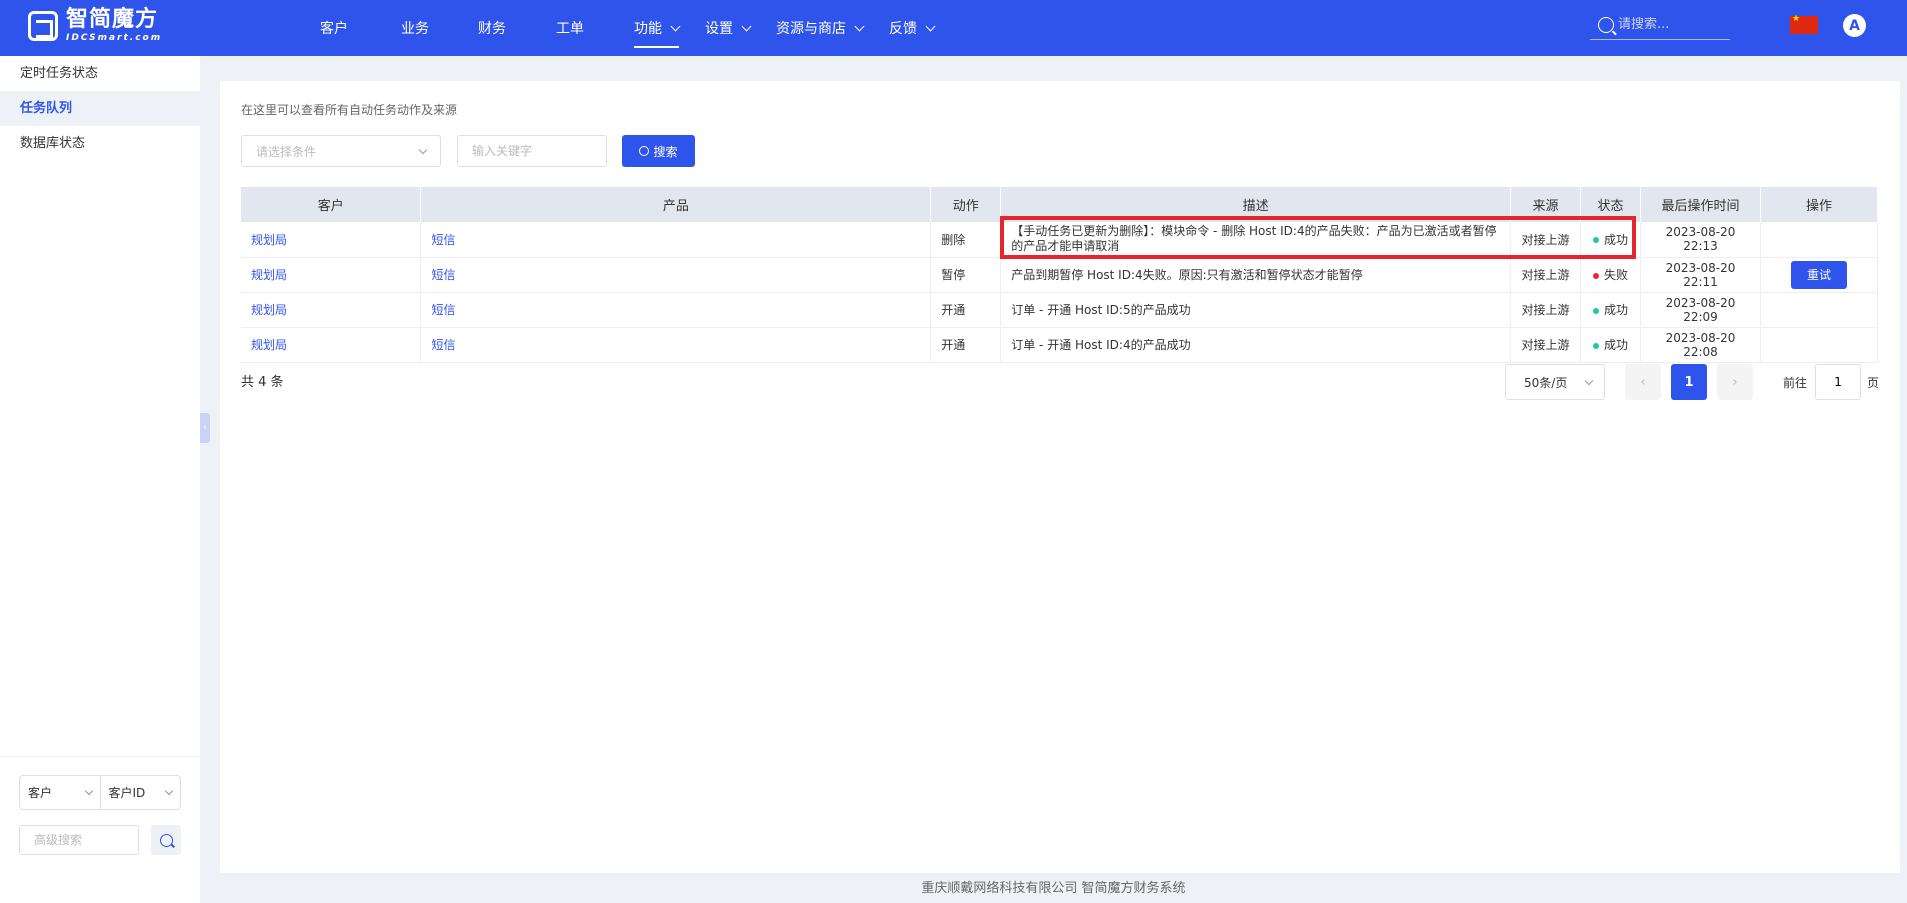 This screenshot has width=1907, height=903. Describe the element at coordinates (1256, 345) in the screenshot. I see `description-cell: 订单 - 开通 Host ID:4的产品成功` at that location.